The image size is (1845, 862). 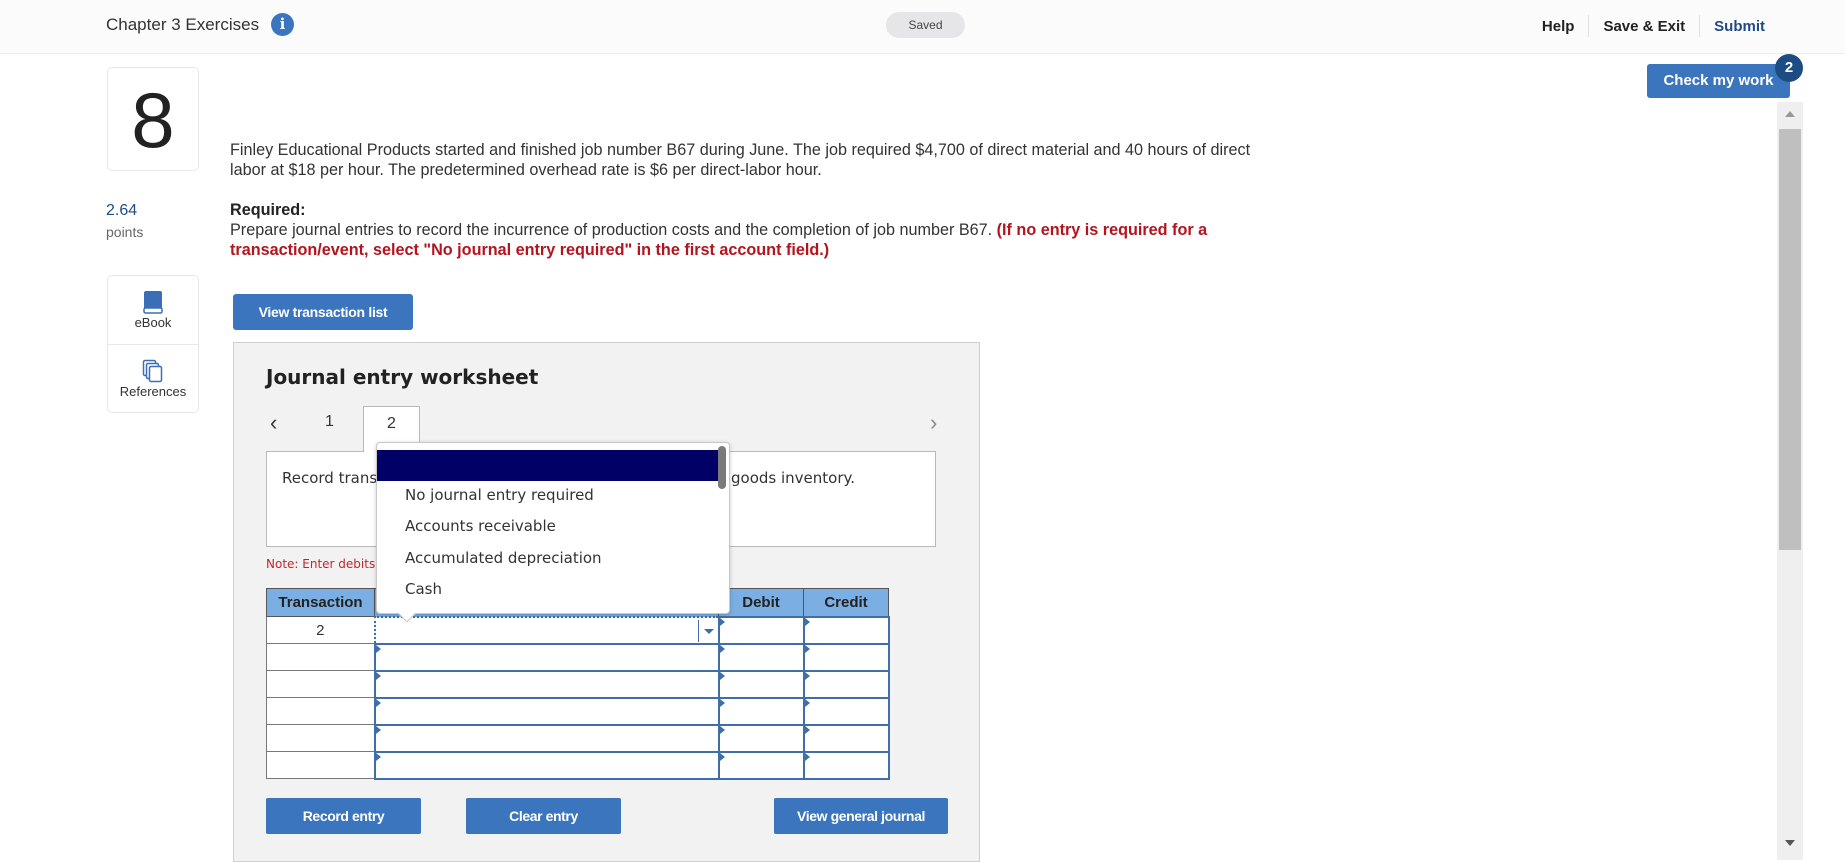 I want to click on scrollbar-thumb, so click(x=1790, y=339).